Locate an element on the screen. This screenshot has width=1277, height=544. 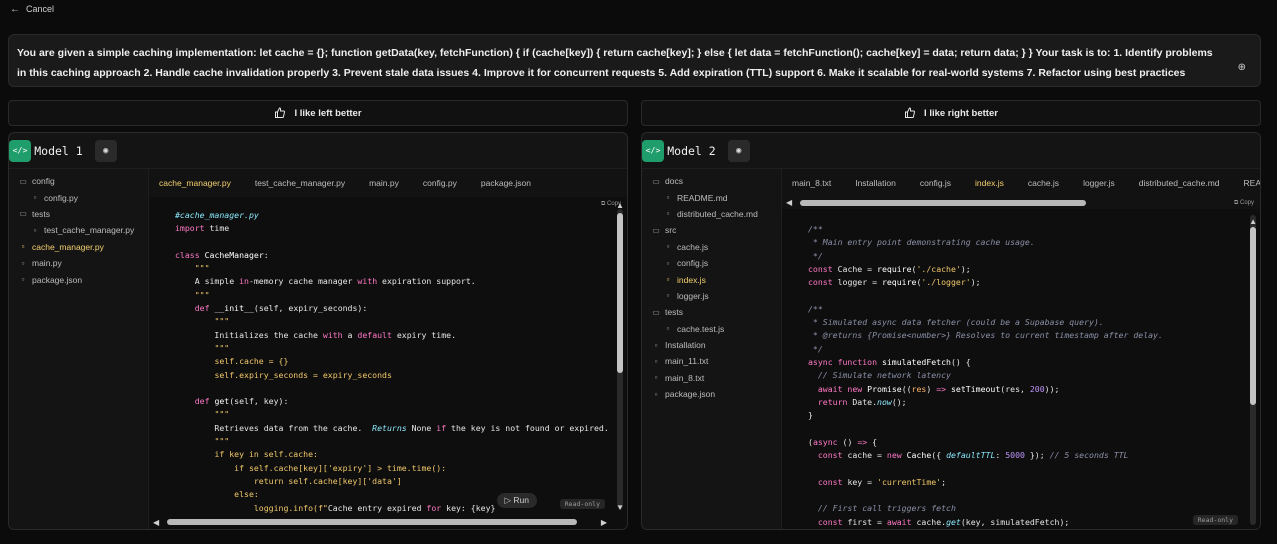
tab-test-cache-manager: test_cache_manager.py is located at coordinates (300, 183).